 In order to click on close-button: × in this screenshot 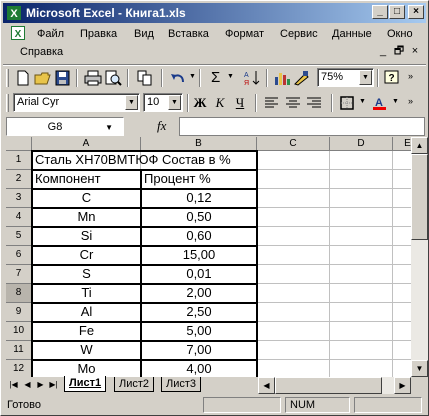, I will do `click(416, 12)`.